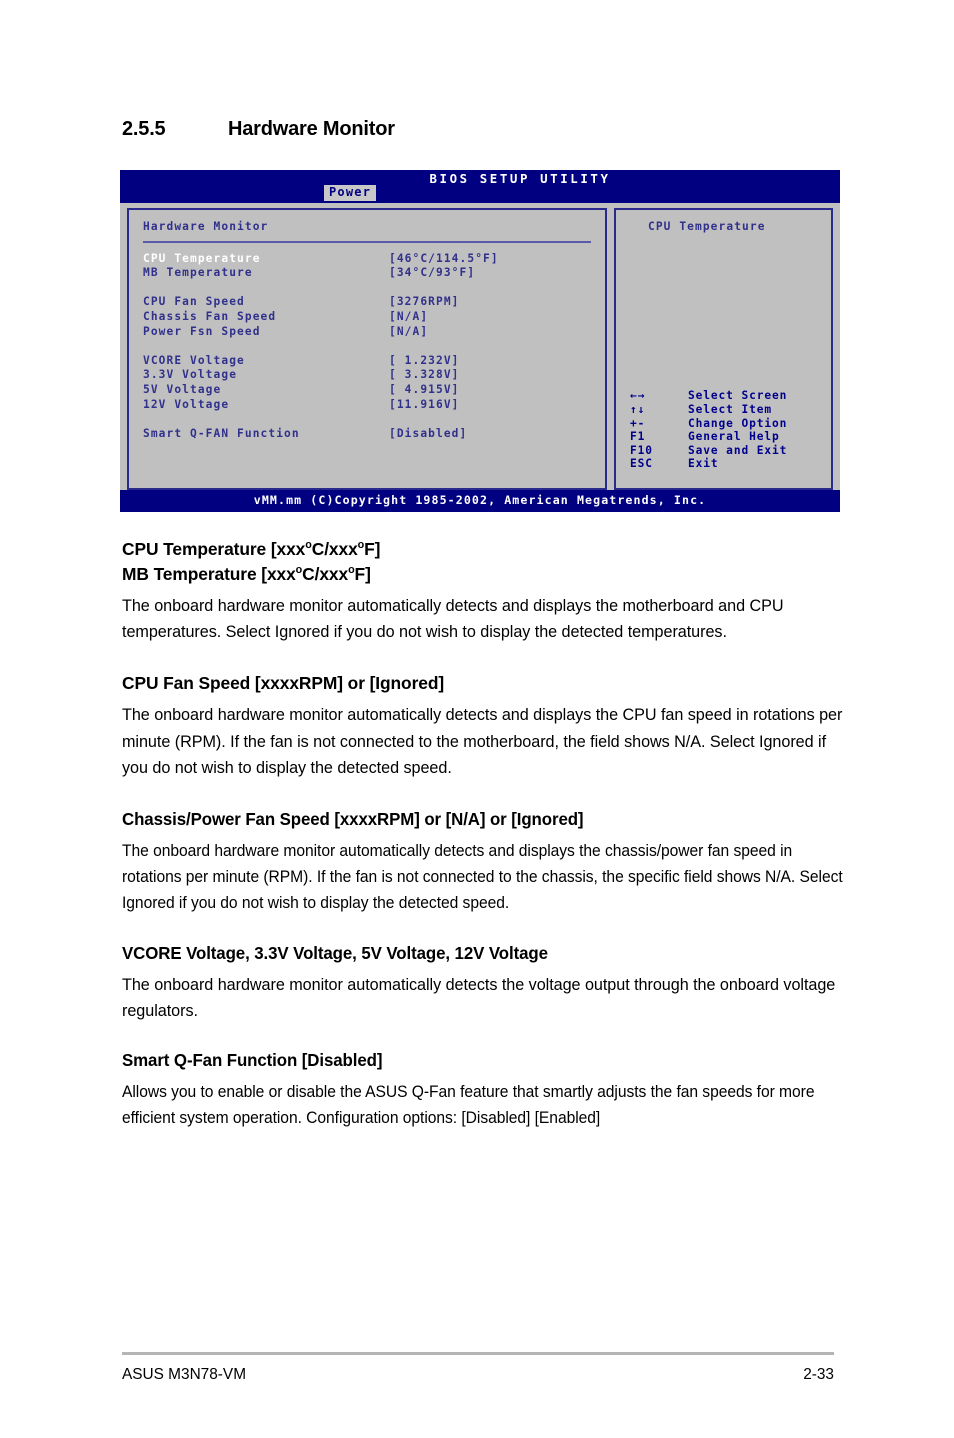 The width and height of the screenshot is (954, 1438). What do you see at coordinates (202, 331) in the screenshot?
I see `row-label: Power Fsn Speed` at bounding box center [202, 331].